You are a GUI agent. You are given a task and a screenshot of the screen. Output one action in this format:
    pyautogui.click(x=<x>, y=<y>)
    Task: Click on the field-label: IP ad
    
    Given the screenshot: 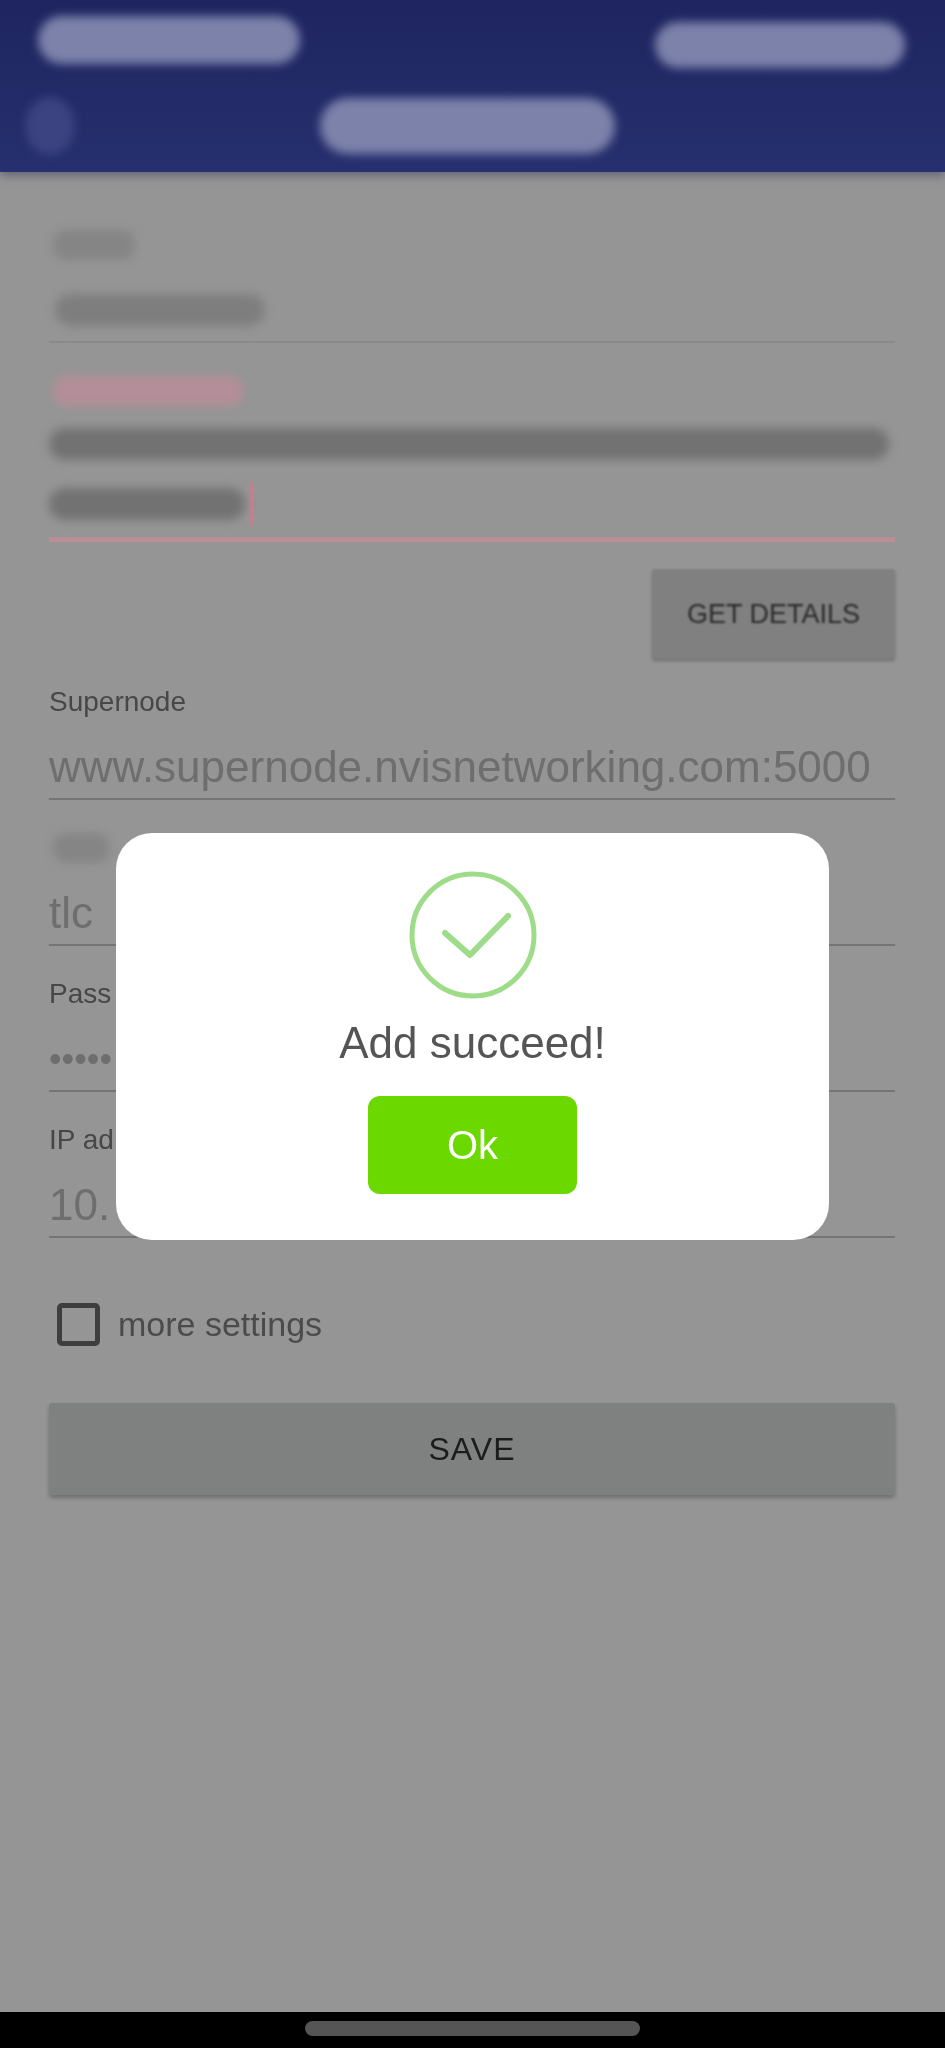 What is the action you would take?
    pyautogui.click(x=81, y=1140)
    